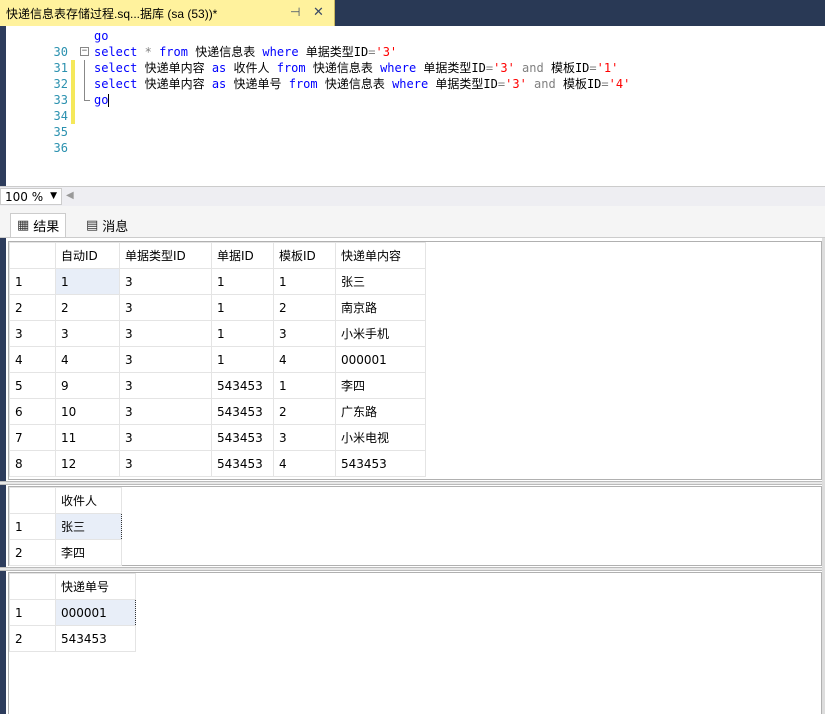 The width and height of the screenshot is (825, 714). What do you see at coordinates (31, 196) in the screenshot?
I see `zoom-select: 100 % ▼` at bounding box center [31, 196].